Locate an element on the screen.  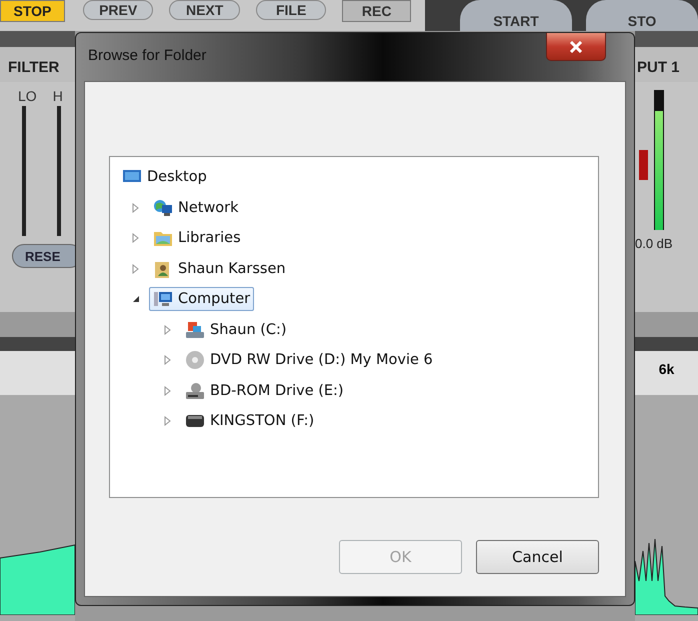
tree-item: Libraries is located at coordinates (197, 238).